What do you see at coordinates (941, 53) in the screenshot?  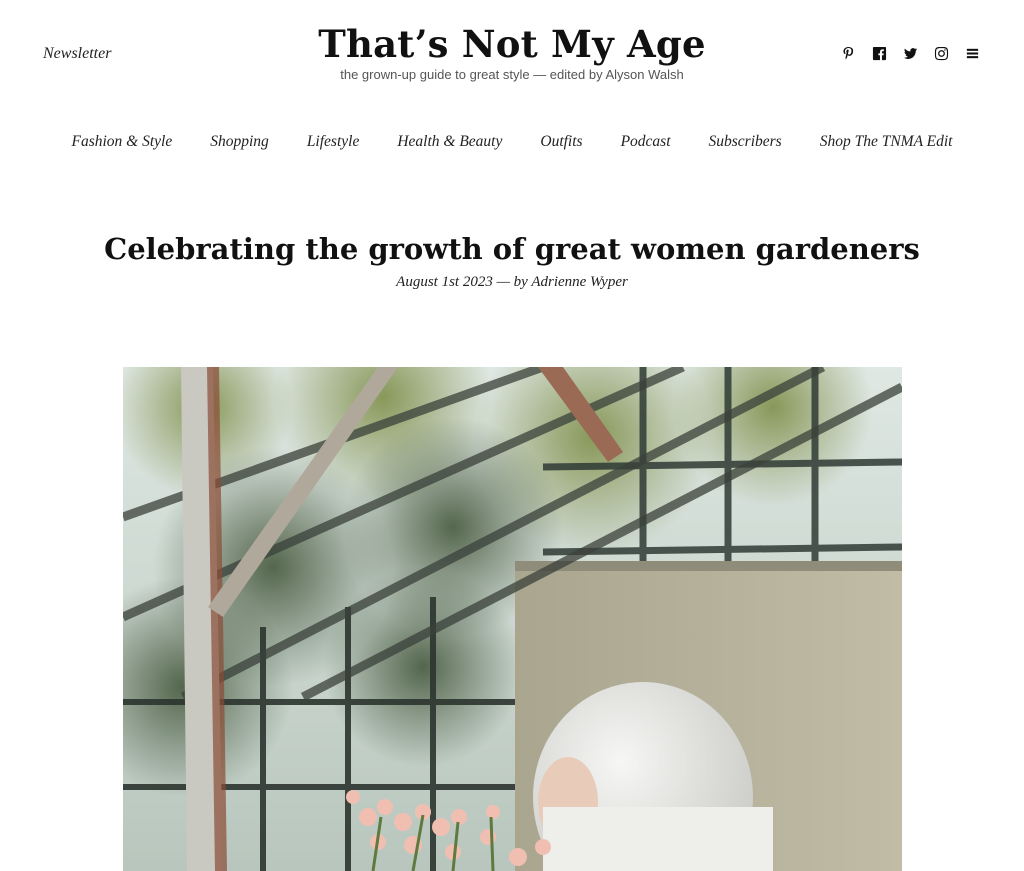 I see `instagram-icon` at bounding box center [941, 53].